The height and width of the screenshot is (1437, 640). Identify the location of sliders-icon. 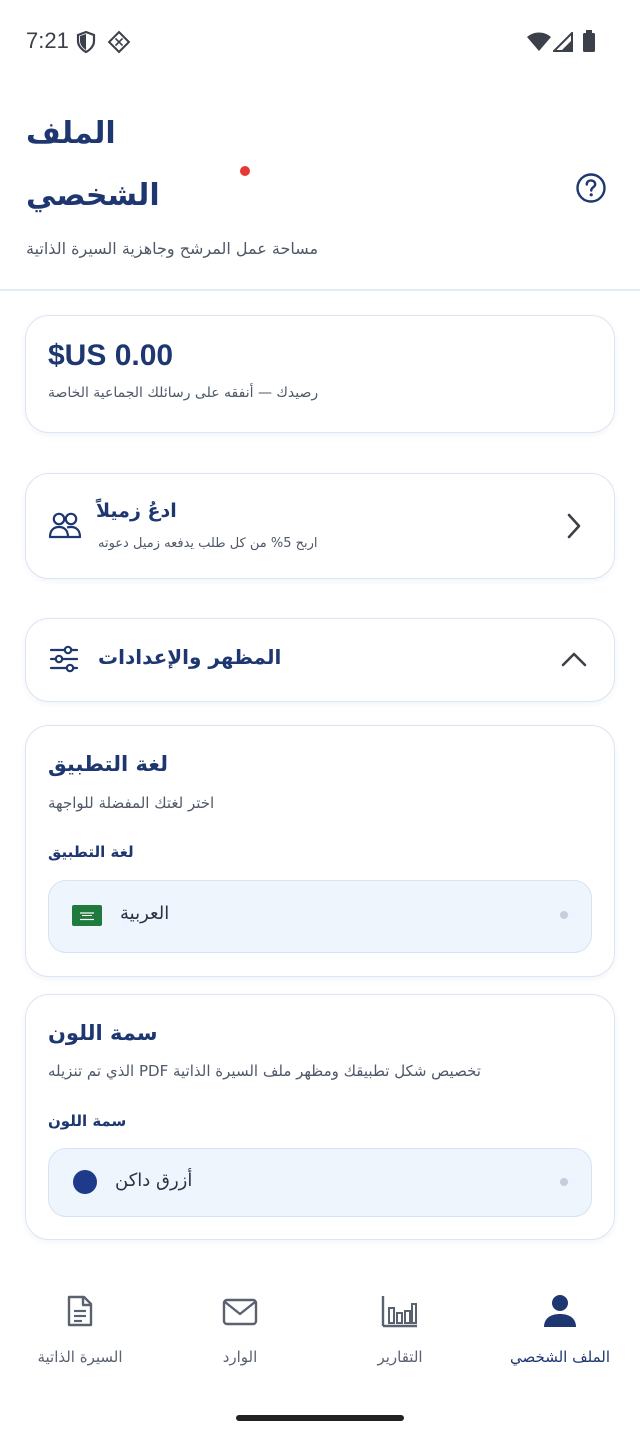
(64, 659).